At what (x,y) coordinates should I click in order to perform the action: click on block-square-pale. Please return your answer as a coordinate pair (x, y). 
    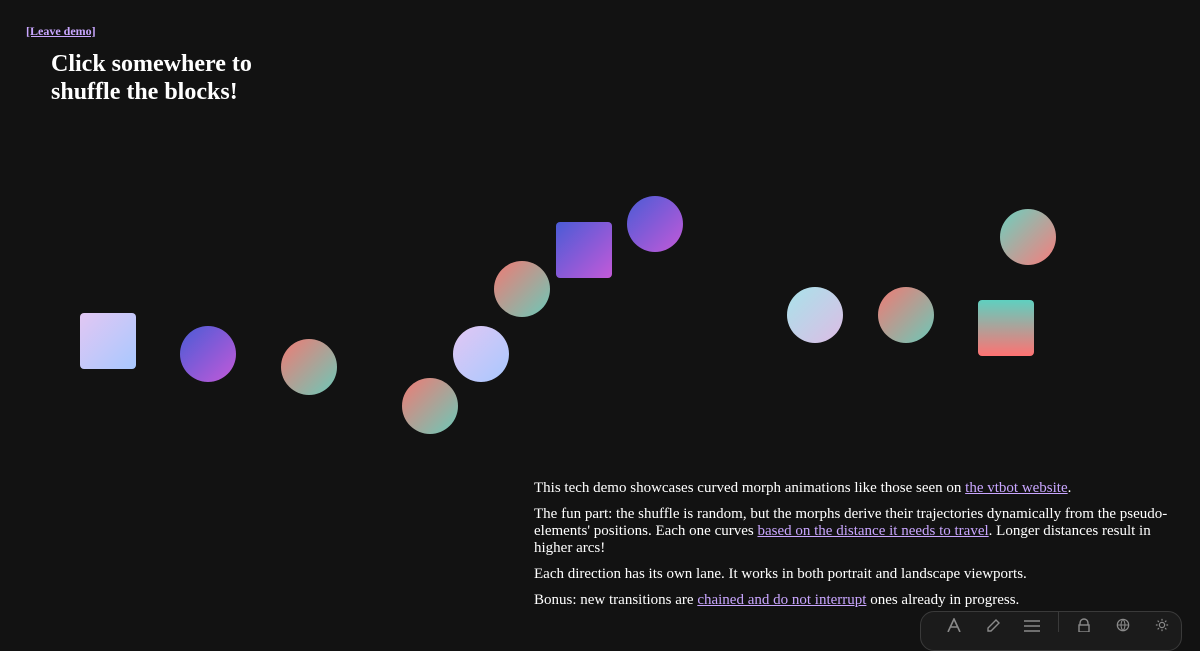
    Looking at the image, I should click on (108, 341).